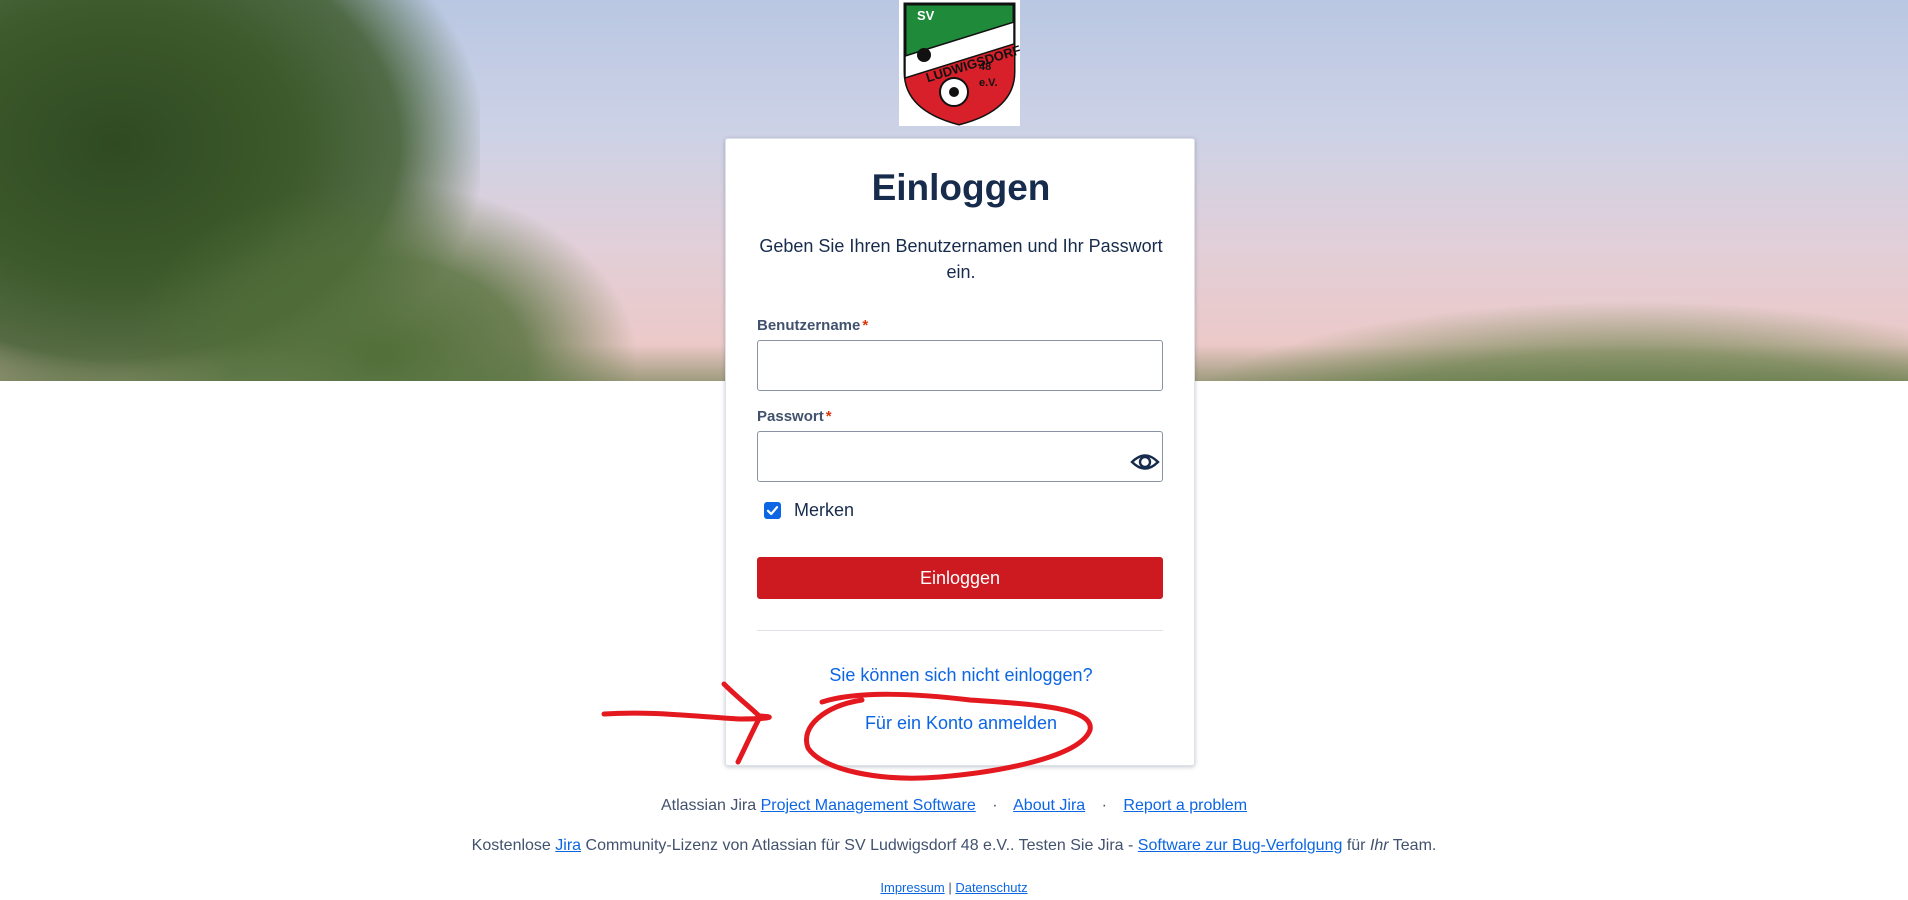  What do you see at coordinates (960, 578) in the screenshot?
I see `login-button: Einloggen` at bounding box center [960, 578].